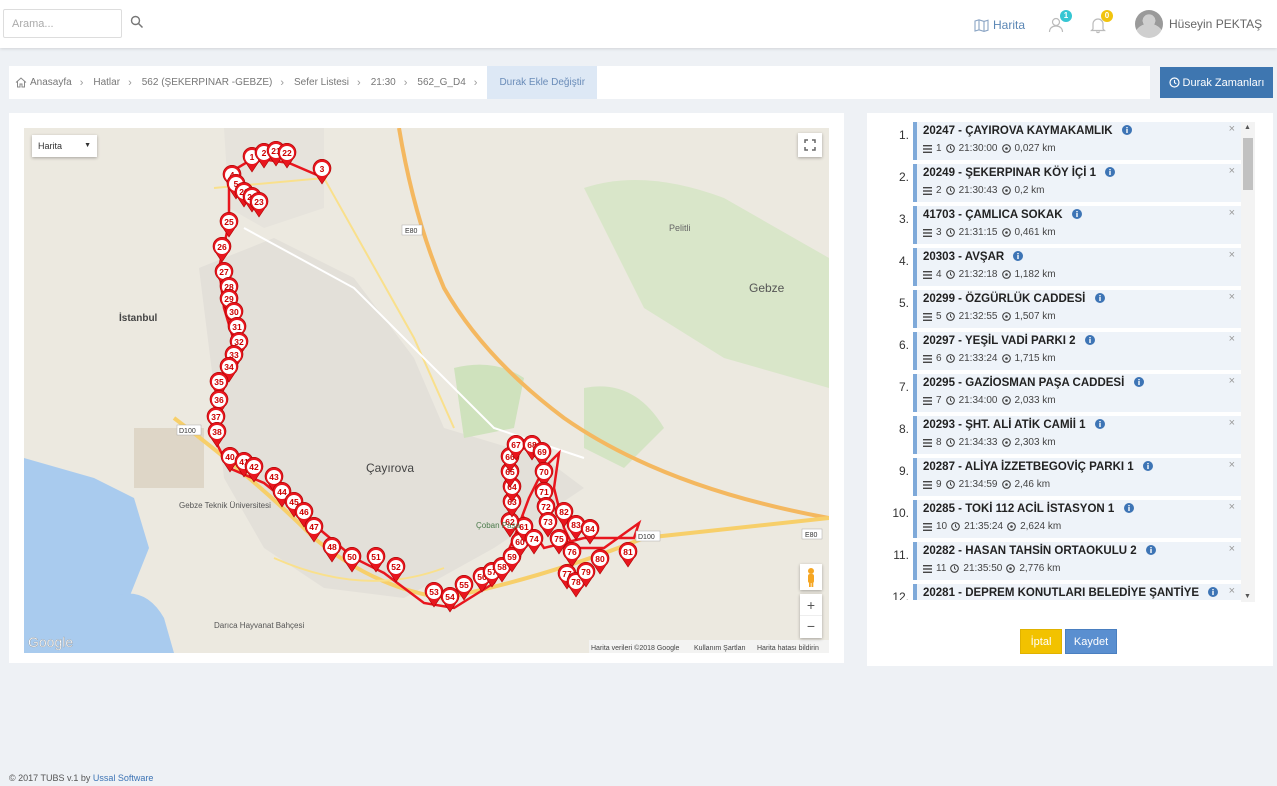 The height and width of the screenshot is (786, 1277). Describe the element at coordinates (720, 648) in the screenshot. I see `terms-link: Kullanım Şartları` at that location.